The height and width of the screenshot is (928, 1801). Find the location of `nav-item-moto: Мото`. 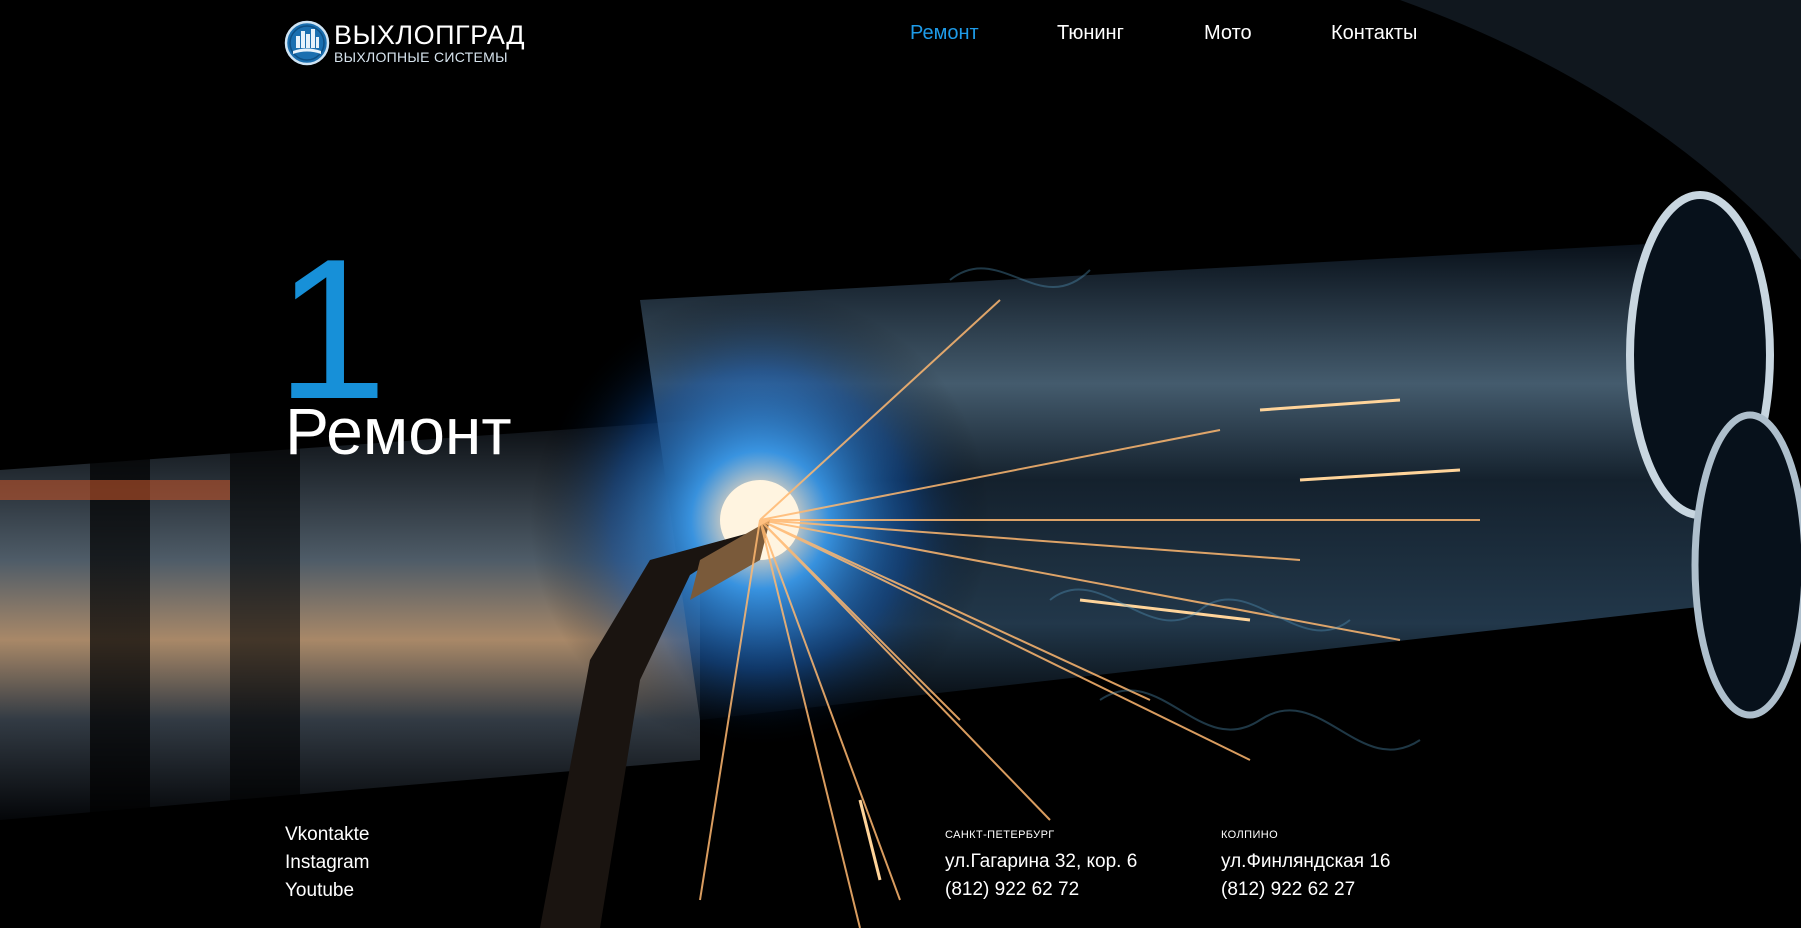

nav-item-moto: Мото is located at coordinates (1228, 33).